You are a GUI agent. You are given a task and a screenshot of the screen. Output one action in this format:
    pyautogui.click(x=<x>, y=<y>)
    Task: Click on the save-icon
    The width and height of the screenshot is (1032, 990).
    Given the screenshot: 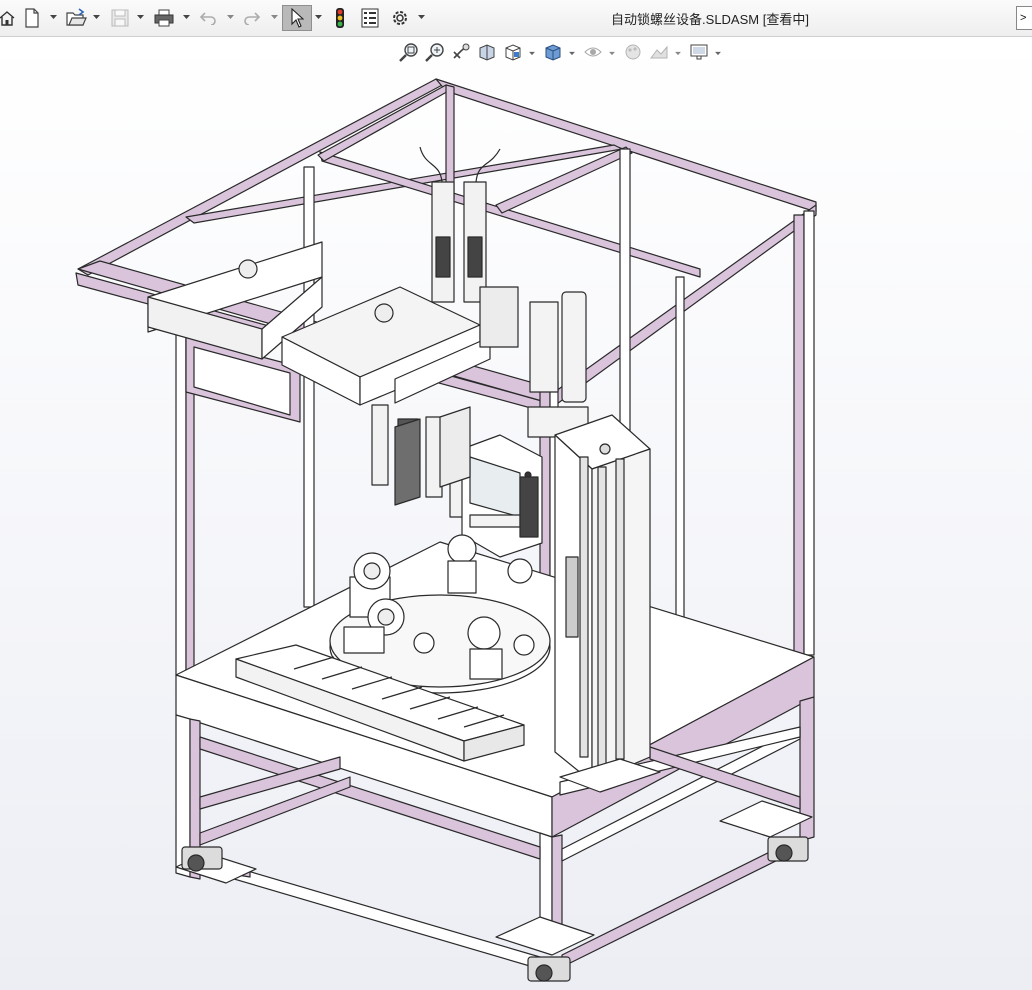 What is the action you would take?
    pyautogui.click(x=120, y=18)
    